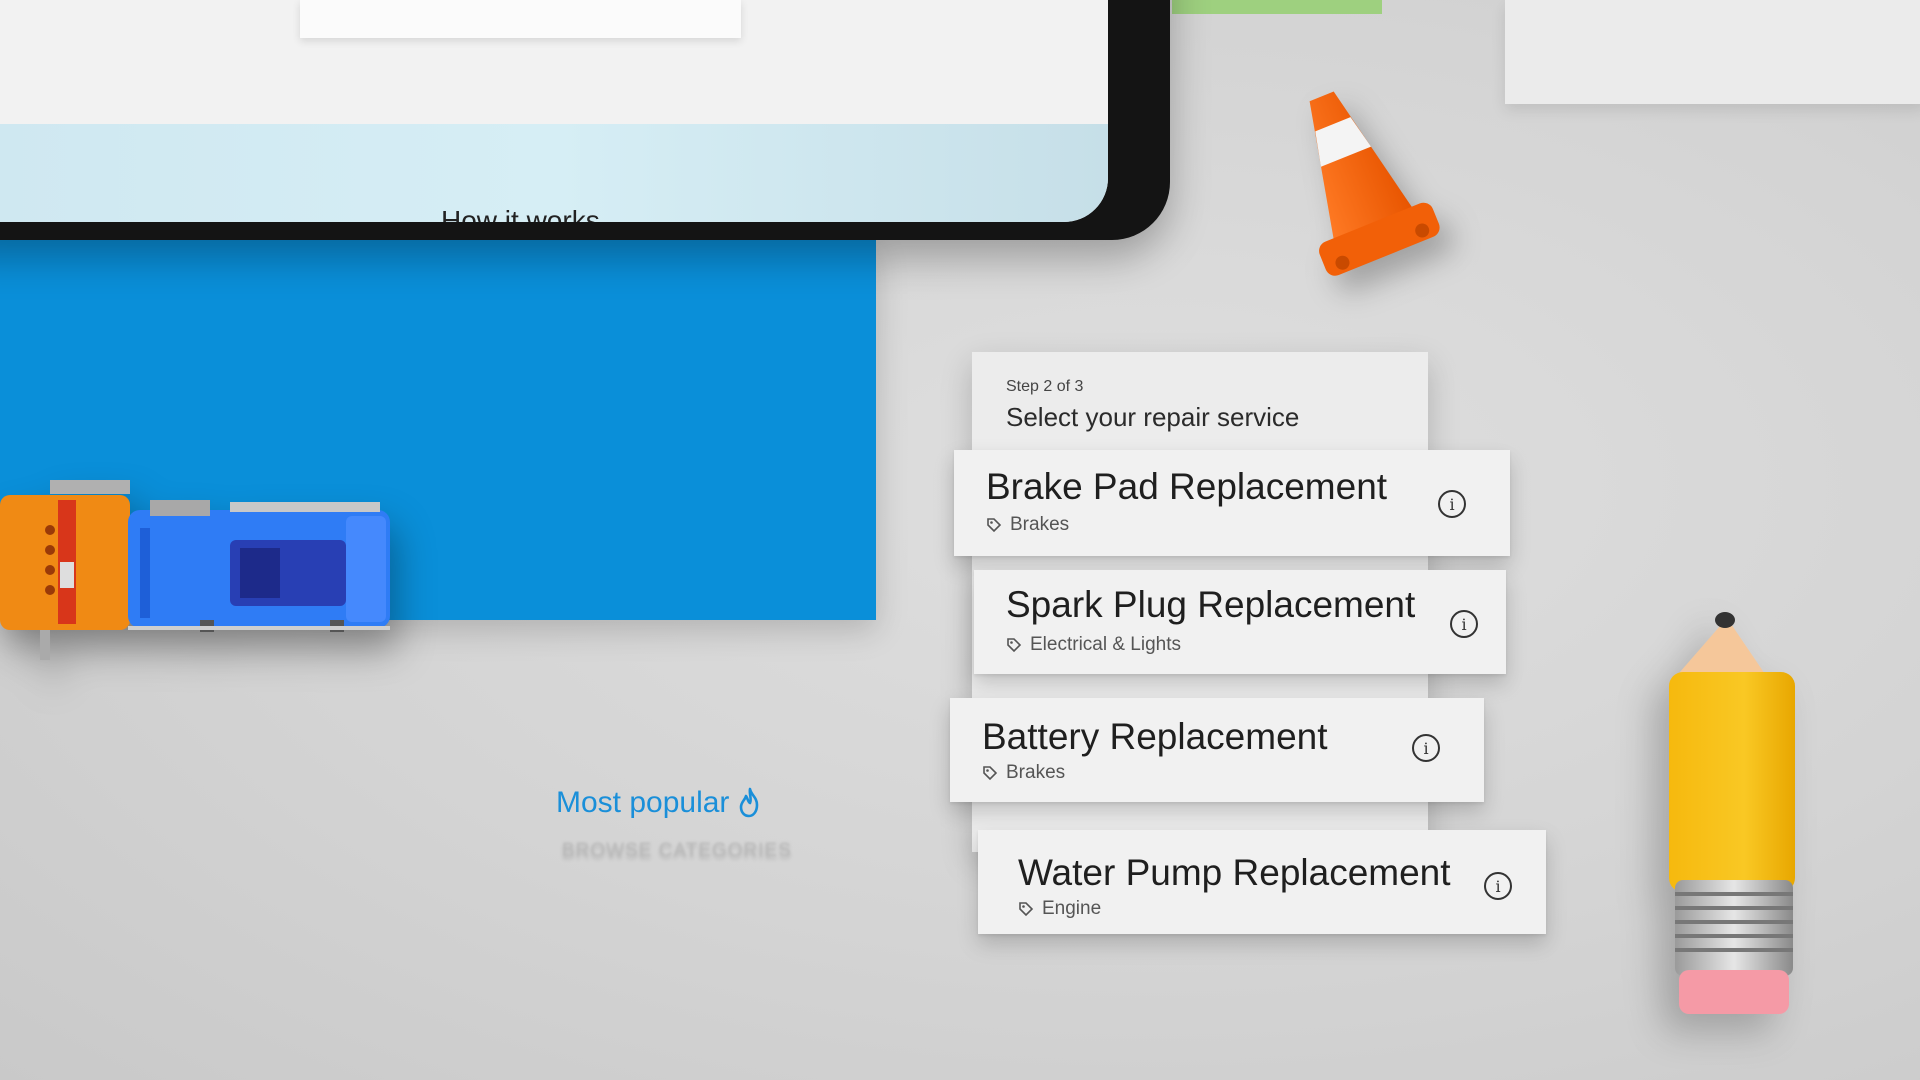  I want to click on service-category-label: Electrical & Lights, so click(1106, 644).